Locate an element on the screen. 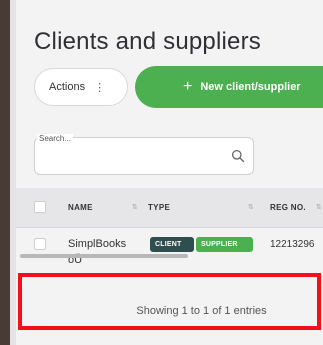  scrollbar-thumb is located at coordinates (104, 256).